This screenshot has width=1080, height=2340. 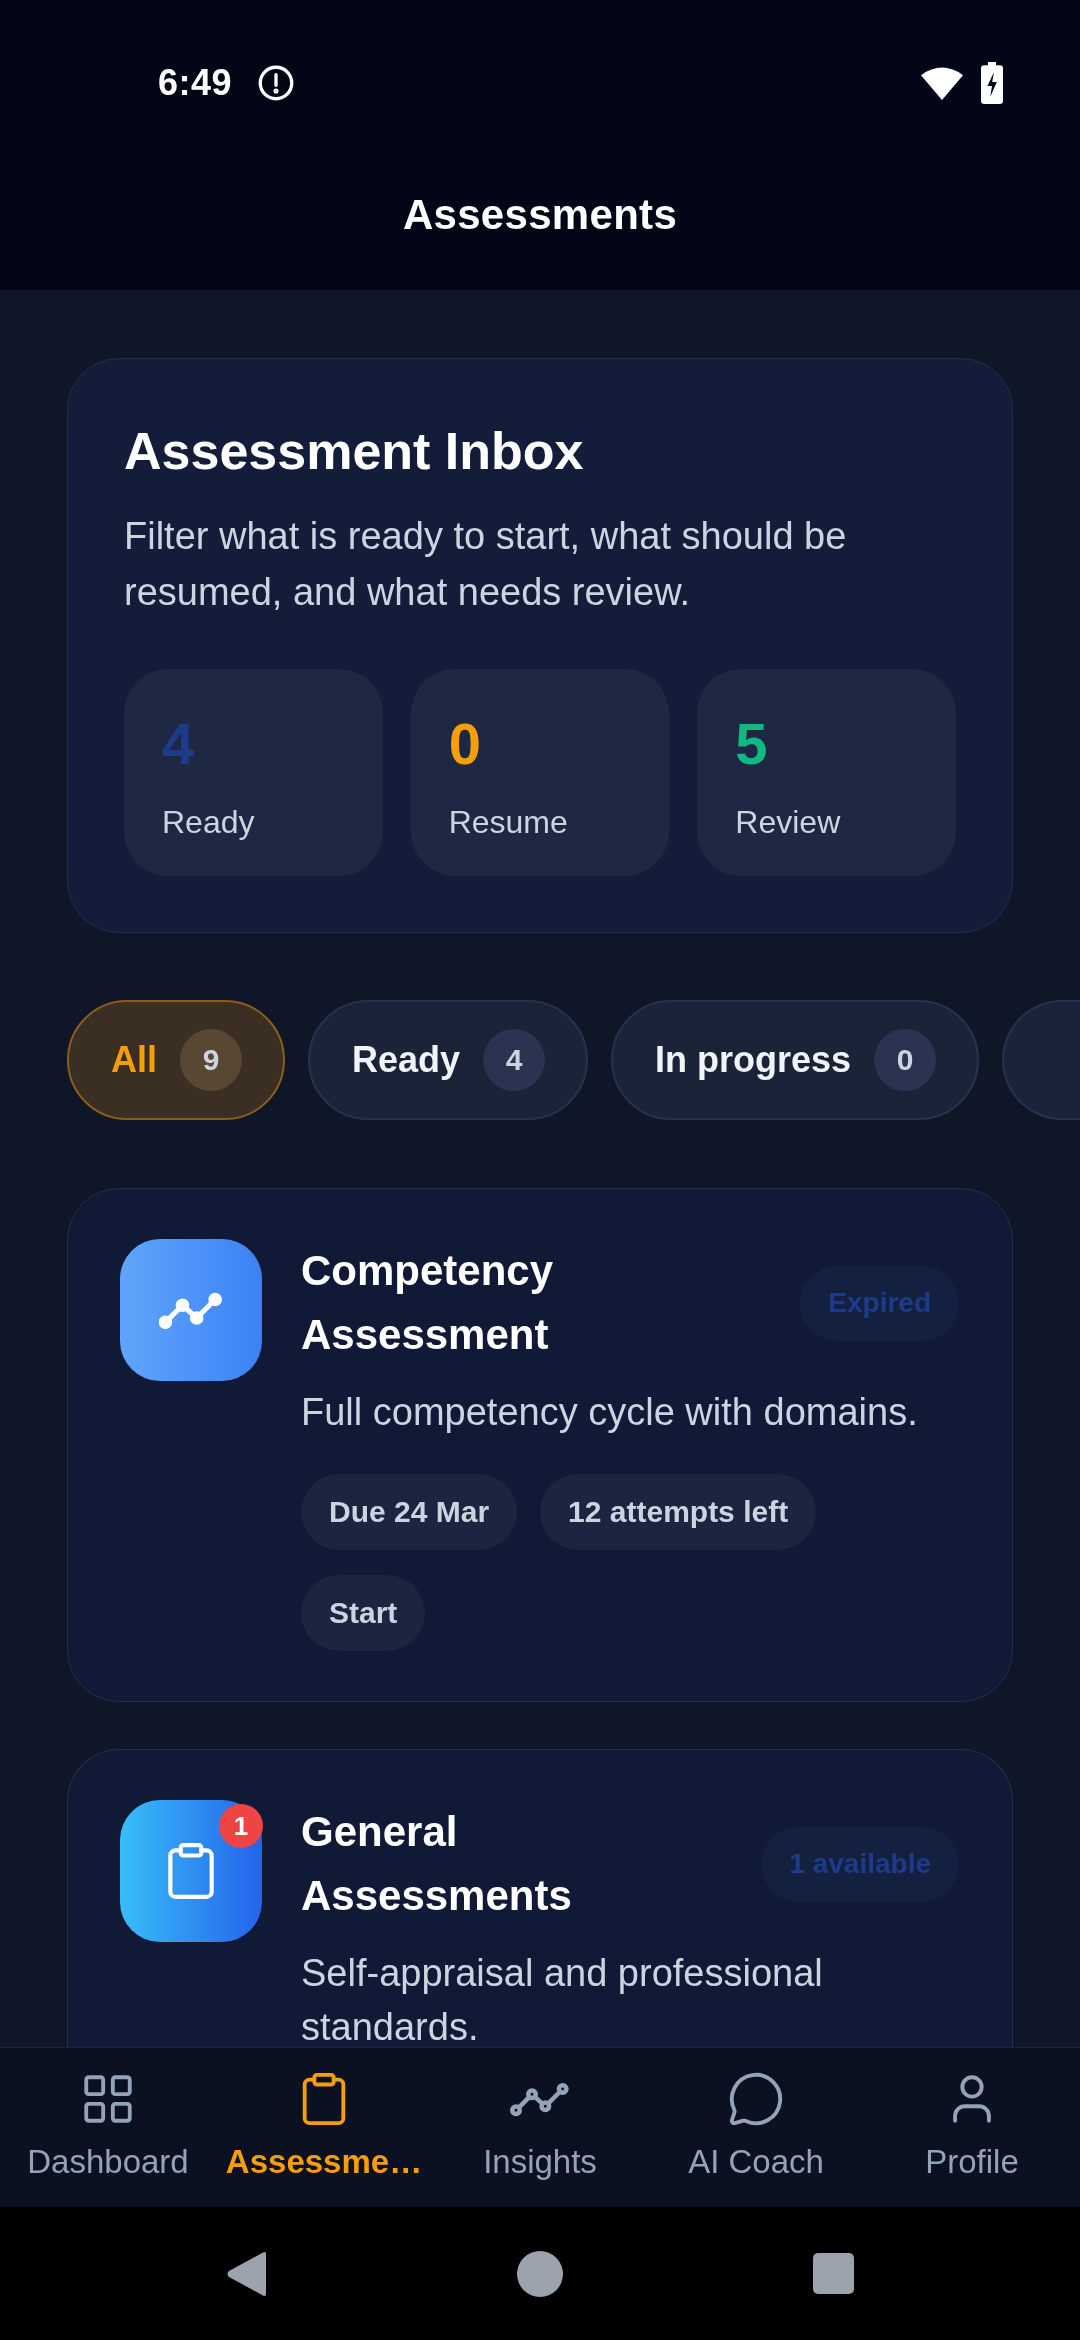 I want to click on status-time: 6:49, so click(x=195, y=83).